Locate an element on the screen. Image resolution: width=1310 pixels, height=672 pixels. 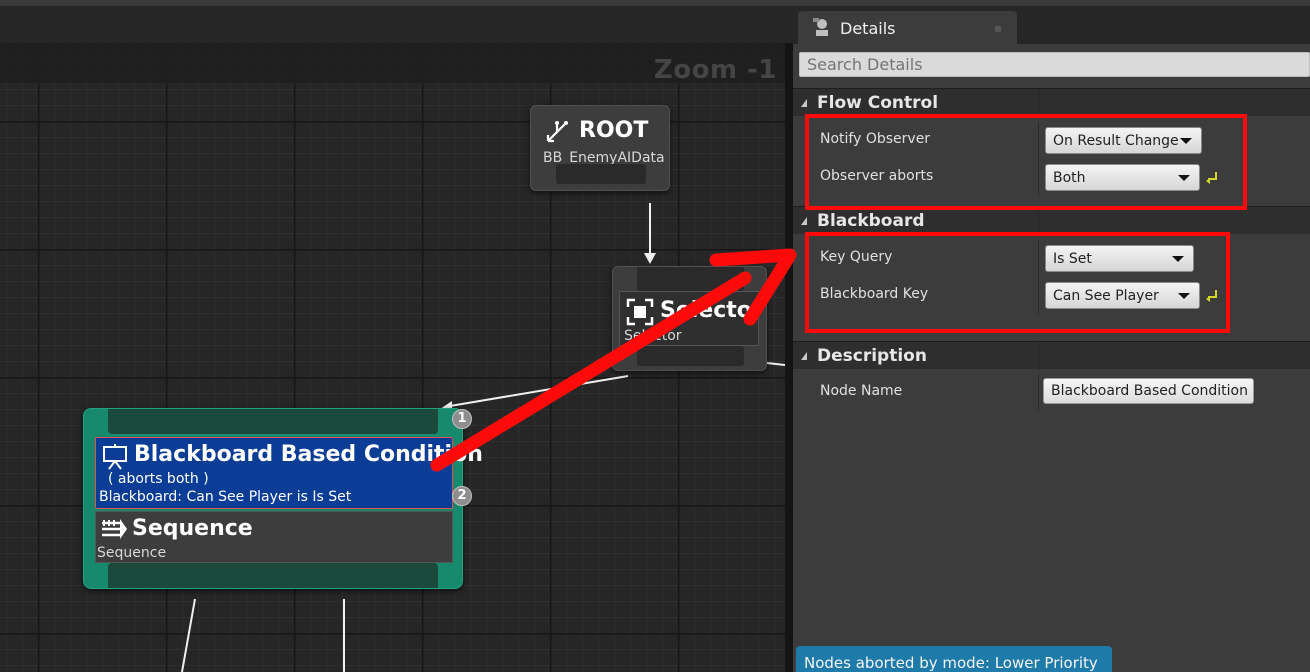
sequence-input-pin is located at coordinates (273, 421).